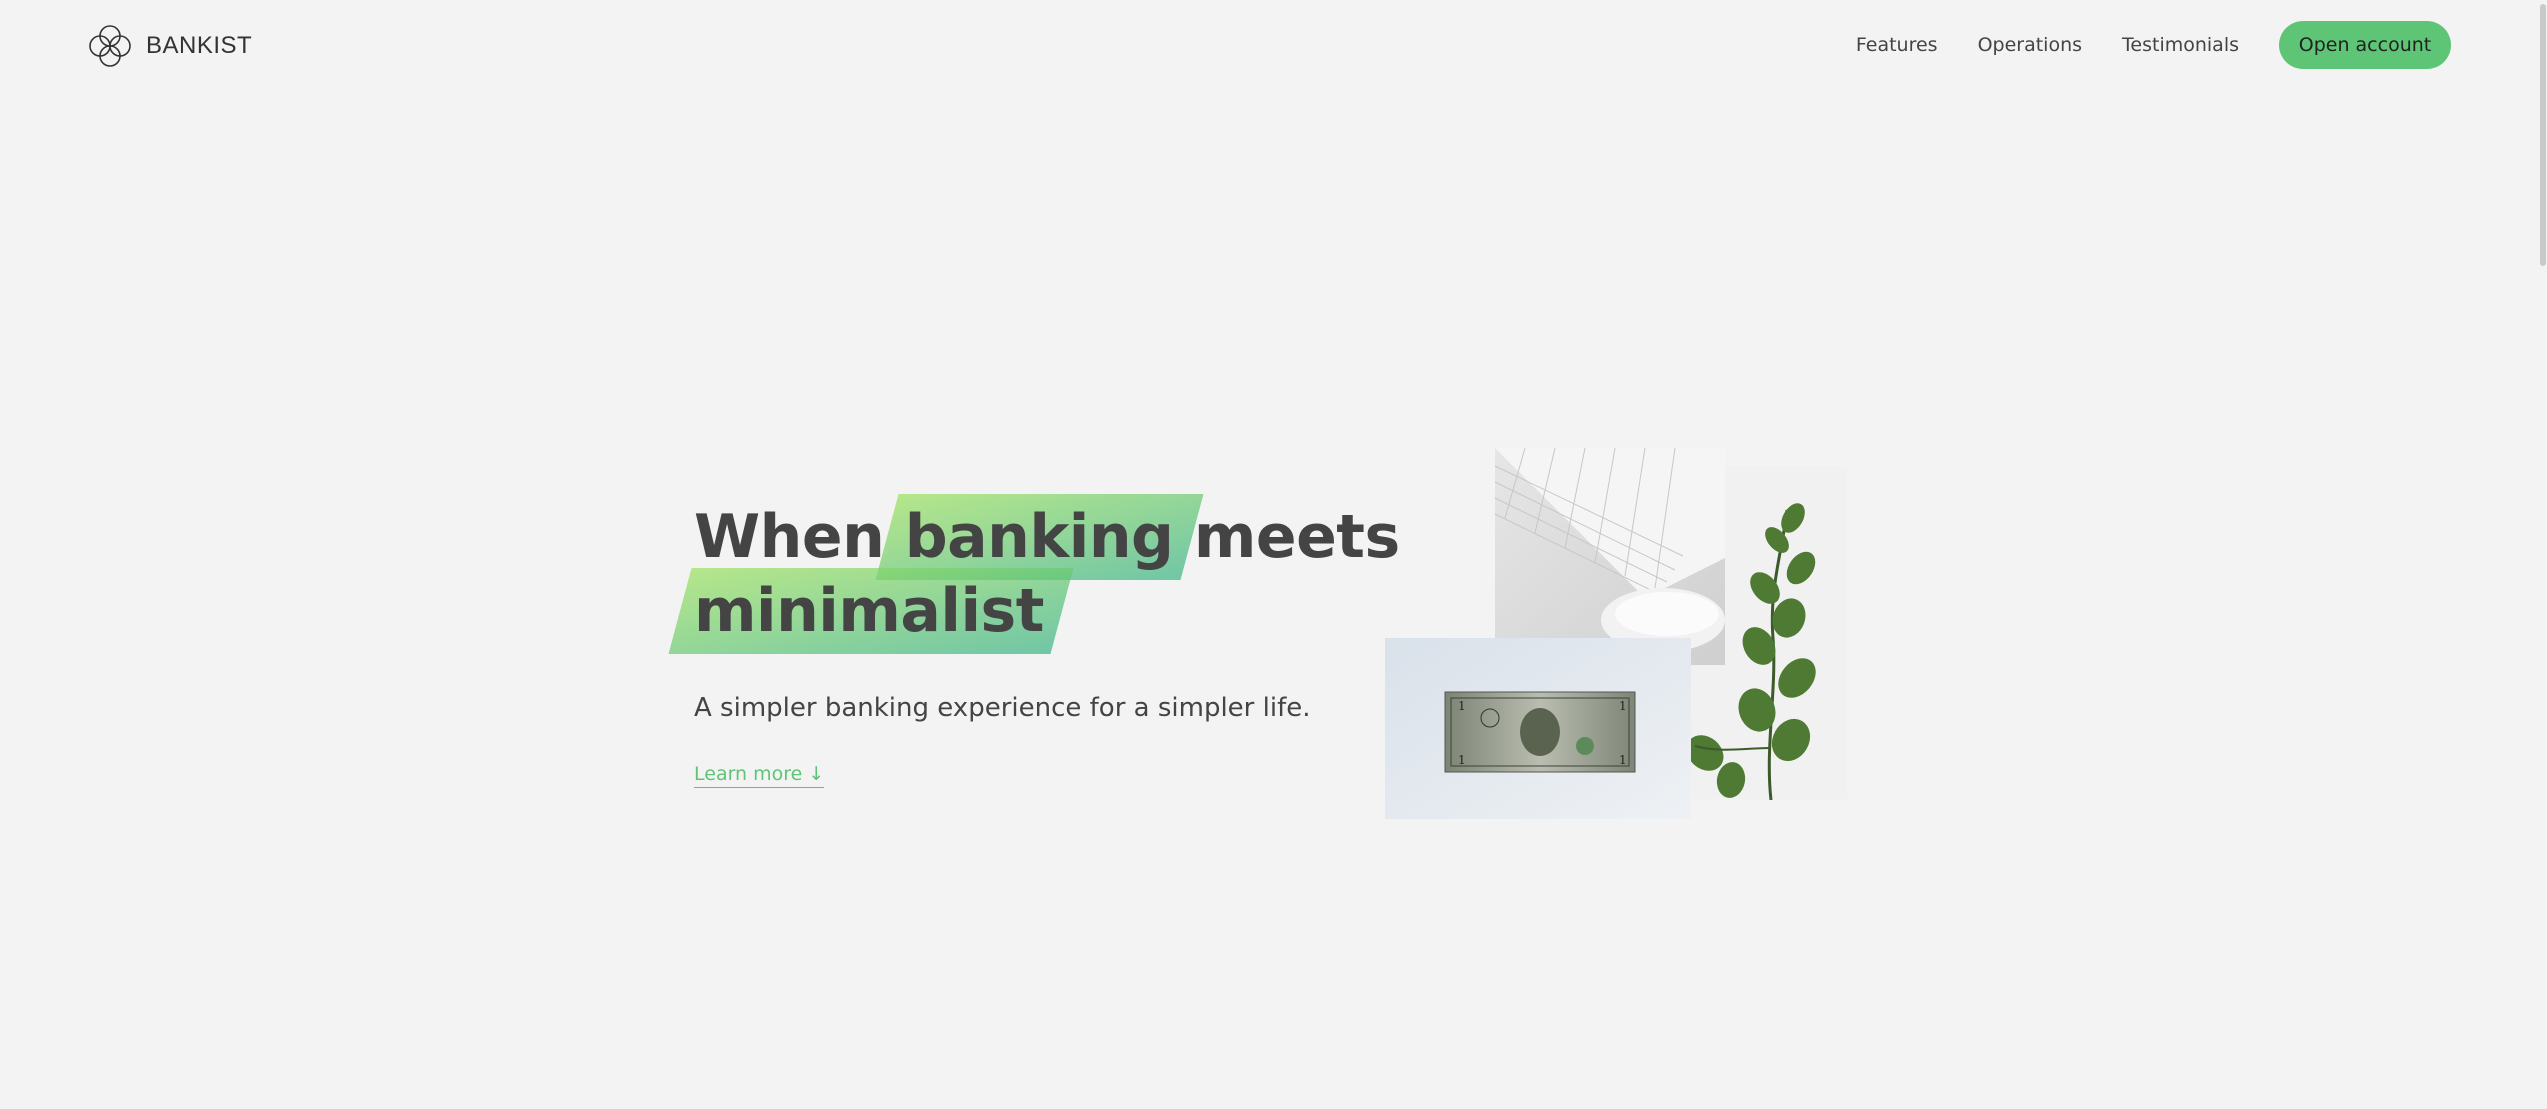  I want to click on nav-link-features: Features, so click(1897, 45).